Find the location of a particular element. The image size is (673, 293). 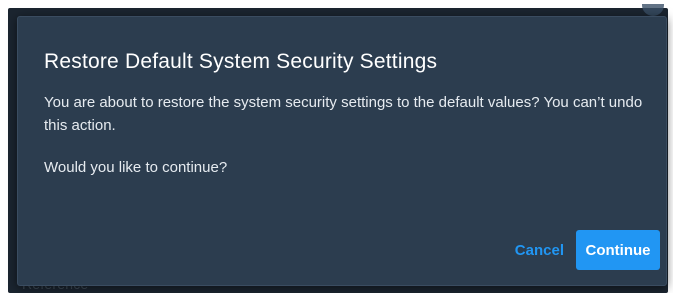

continue-button: Continue is located at coordinates (618, 250).